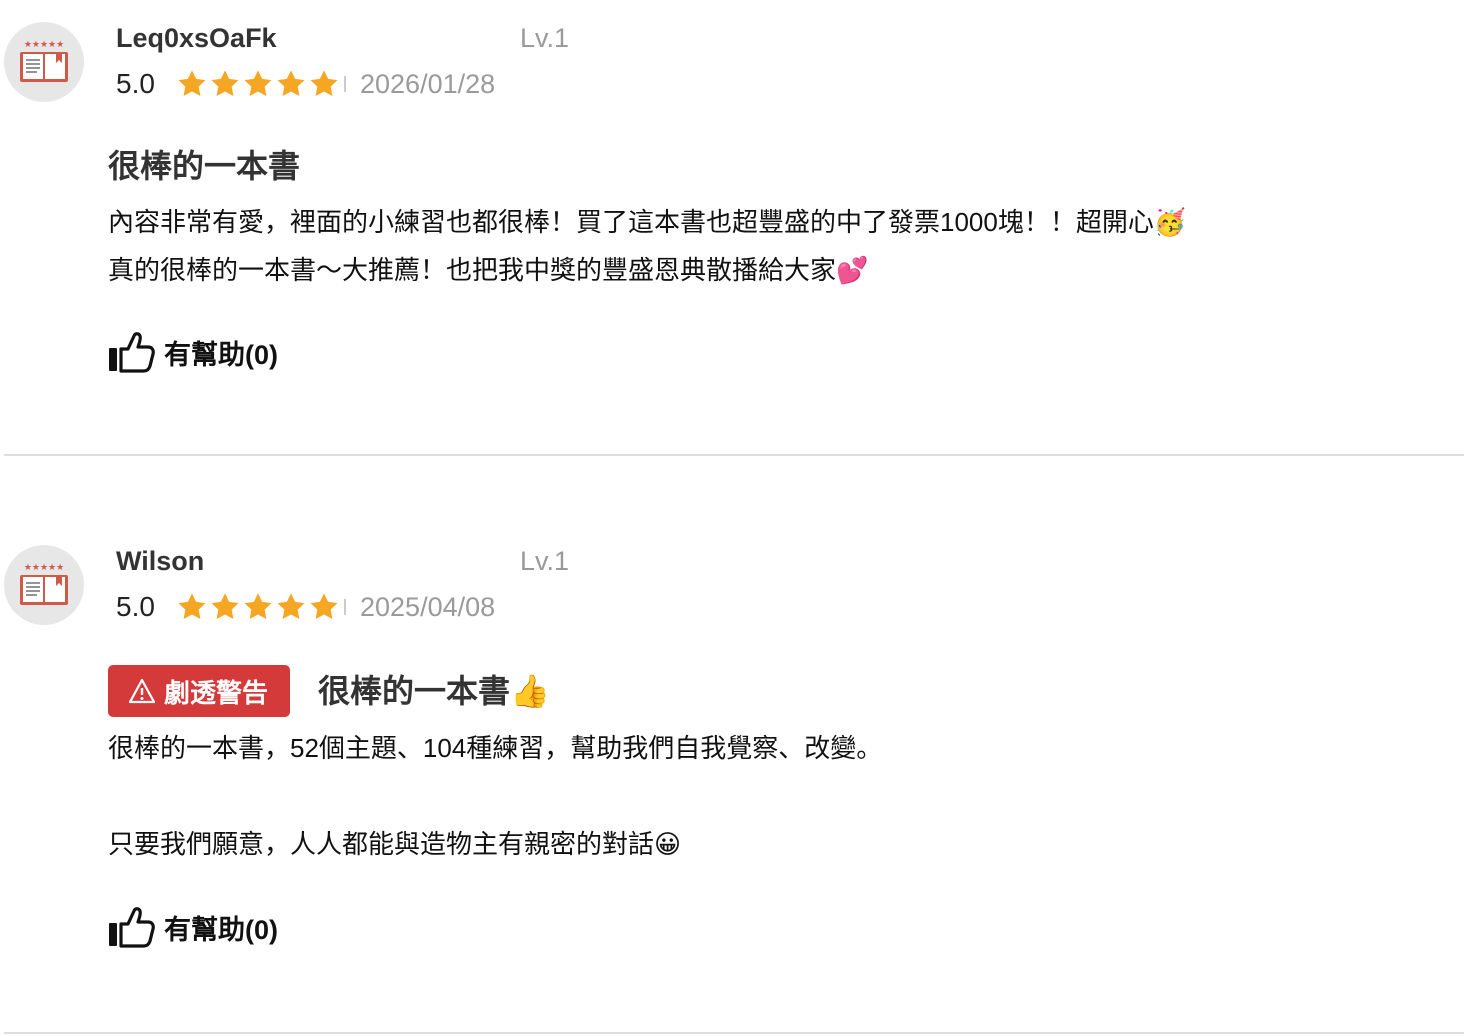 This screenshot has width=1470, height=1036. I want to click on spoiler-label: 劇透警告, so click(216, 692).